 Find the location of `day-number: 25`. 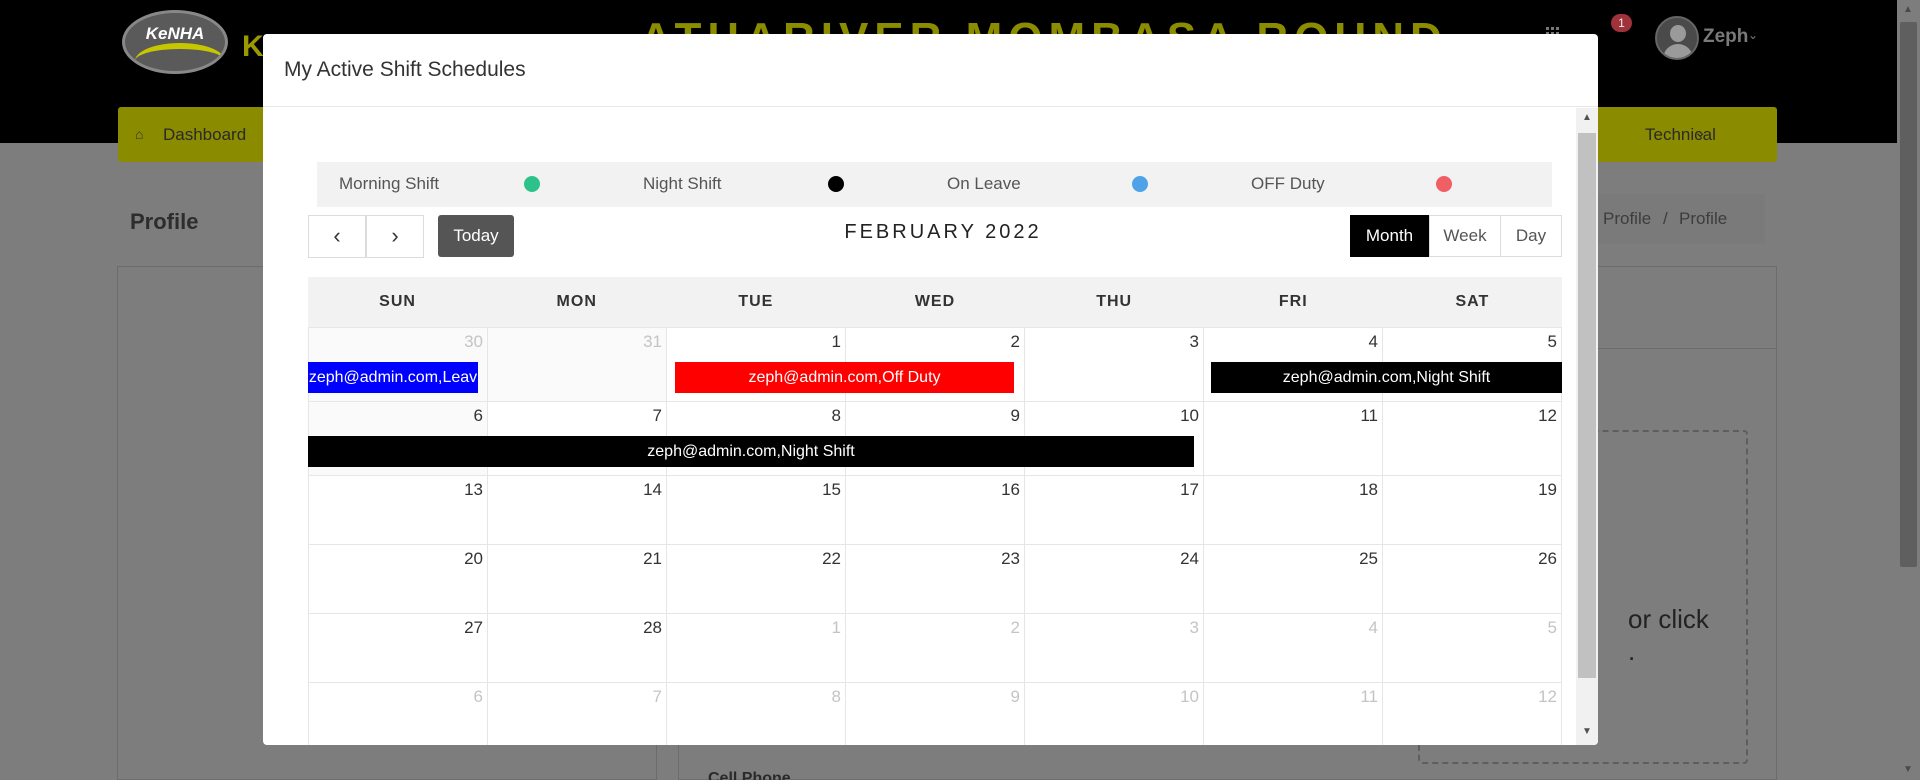

day-number: 25 is located at coordinates (1368, 559).